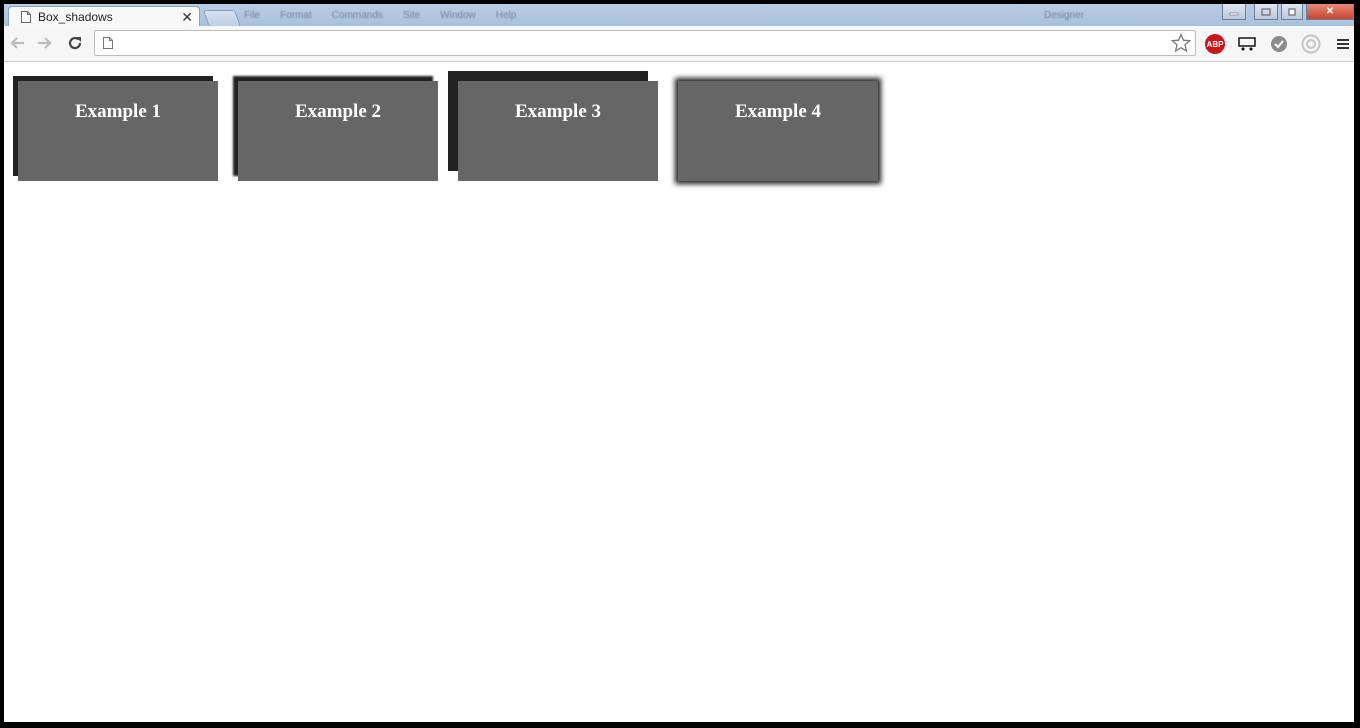 This screenshot has width=1360, height=728. I want to click on reload-icon, so click(75, 43).